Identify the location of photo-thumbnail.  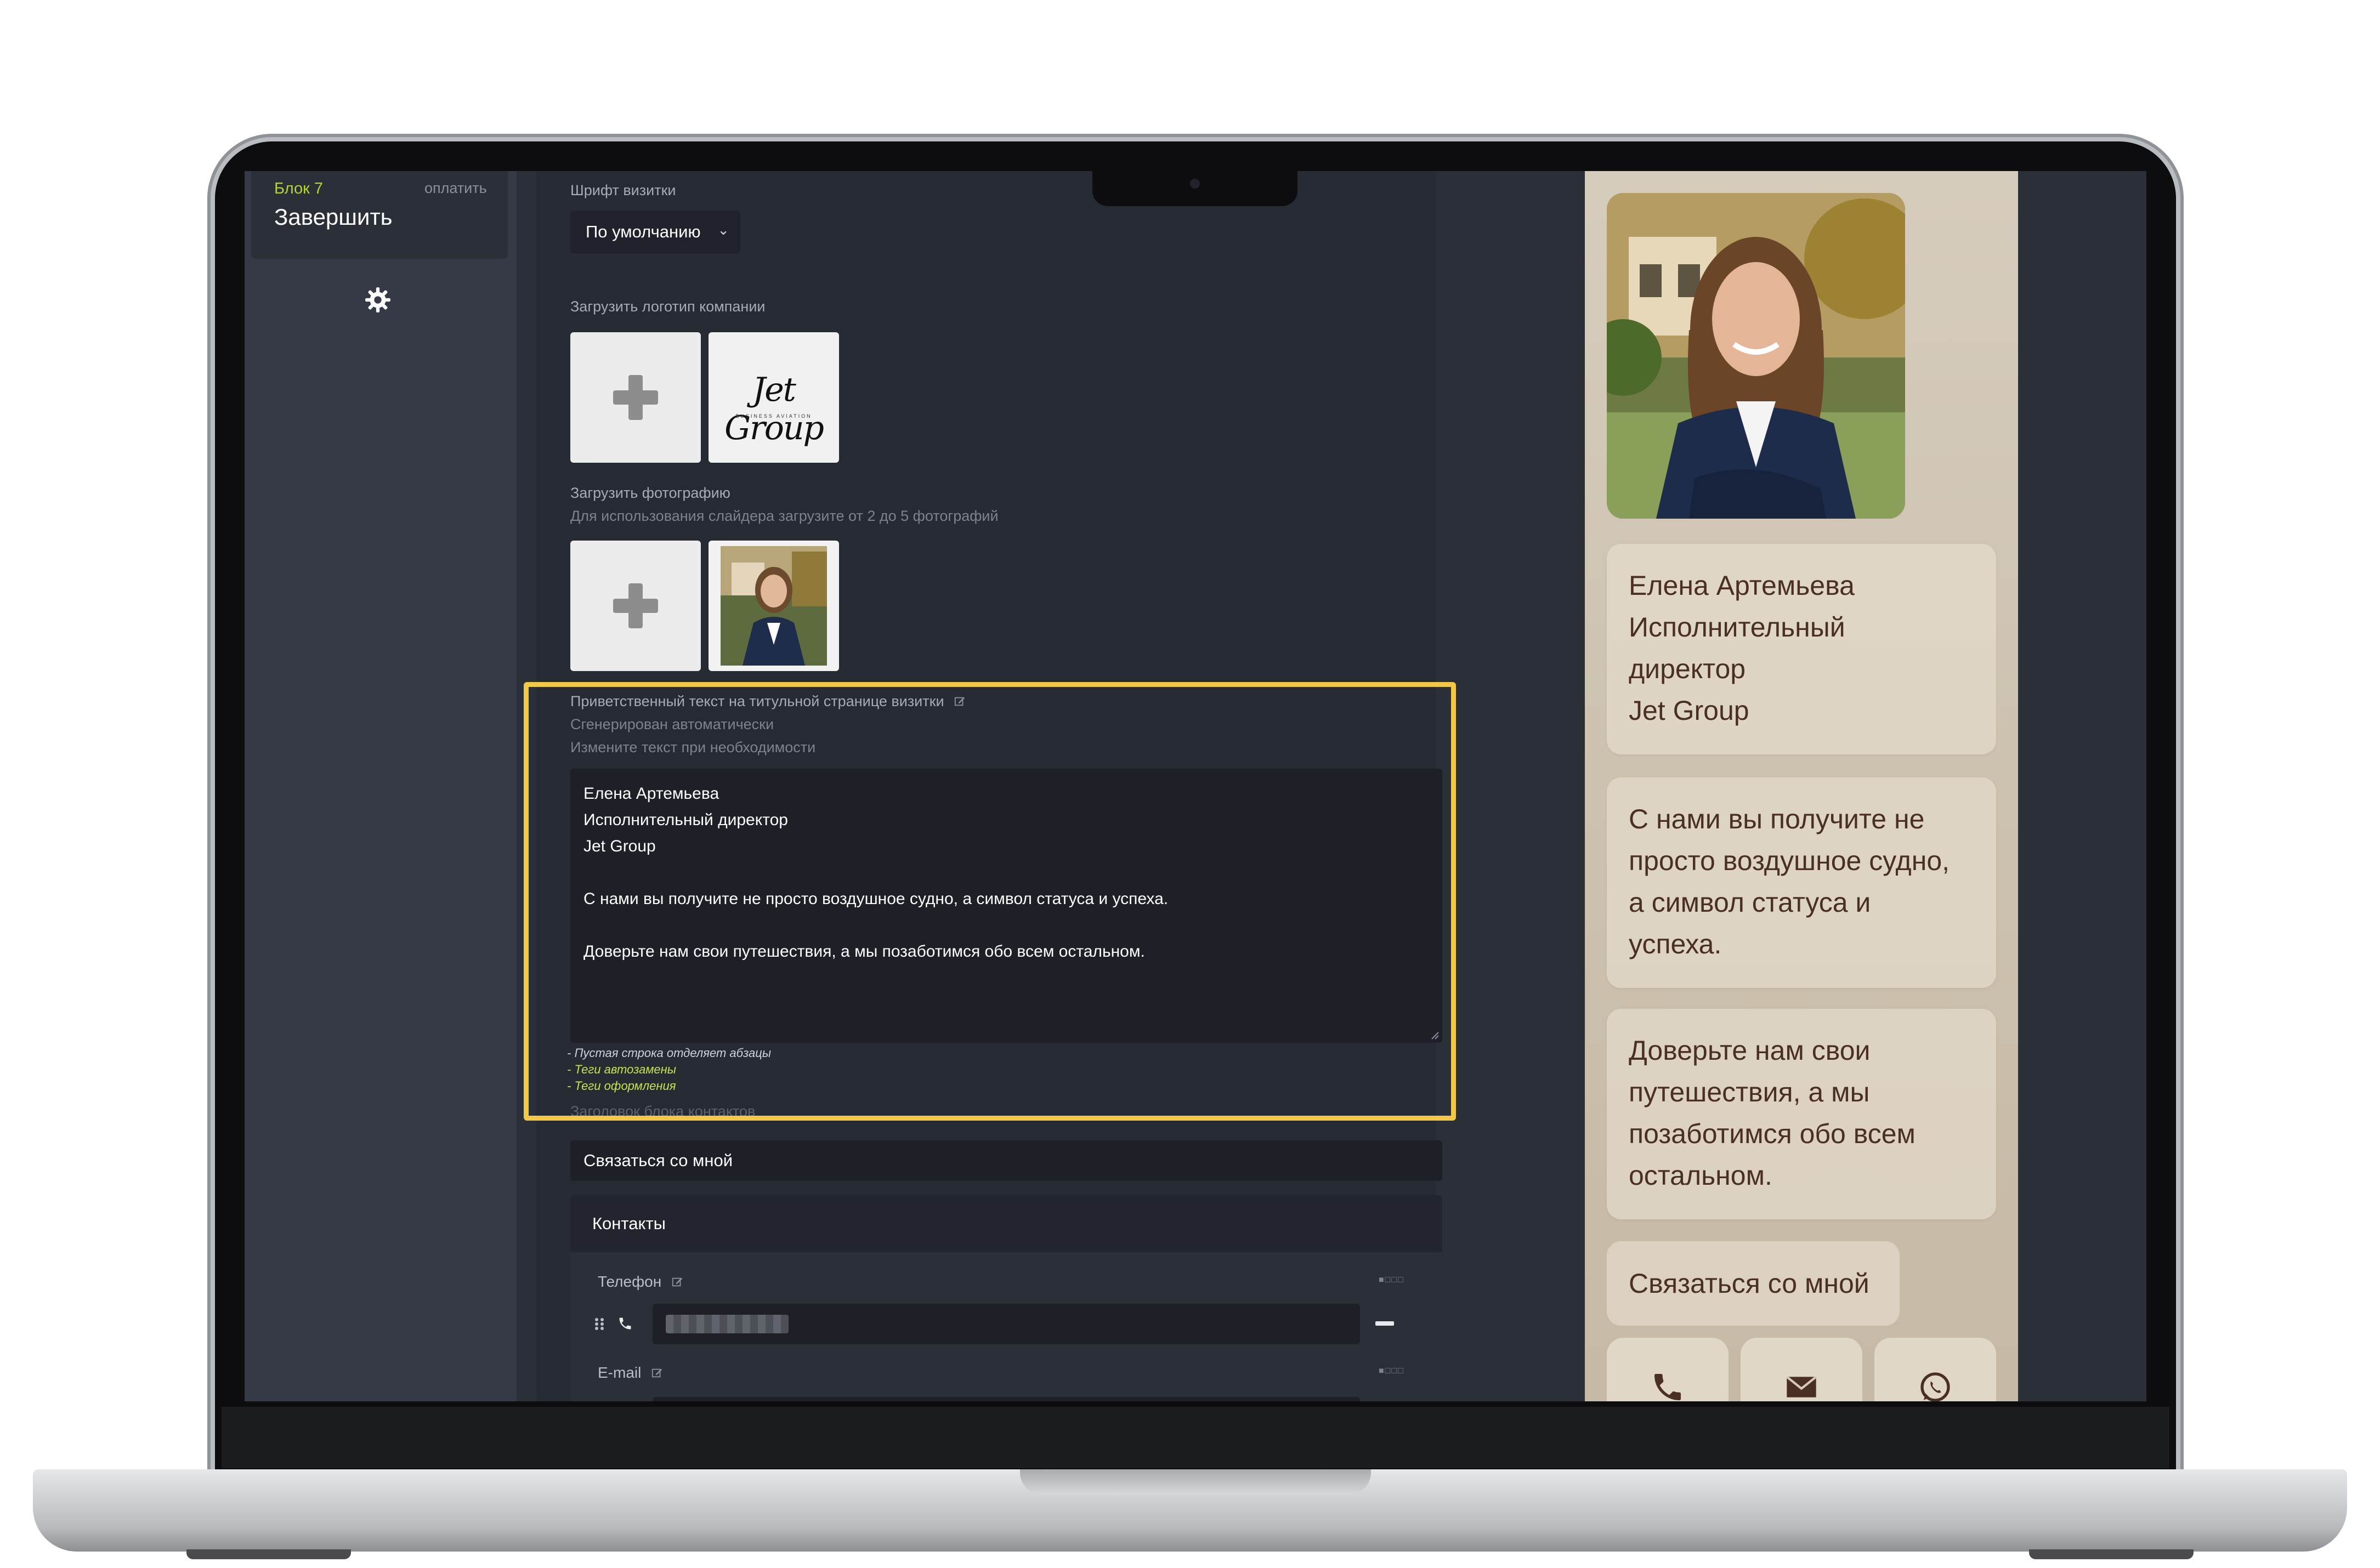
(774, 606).